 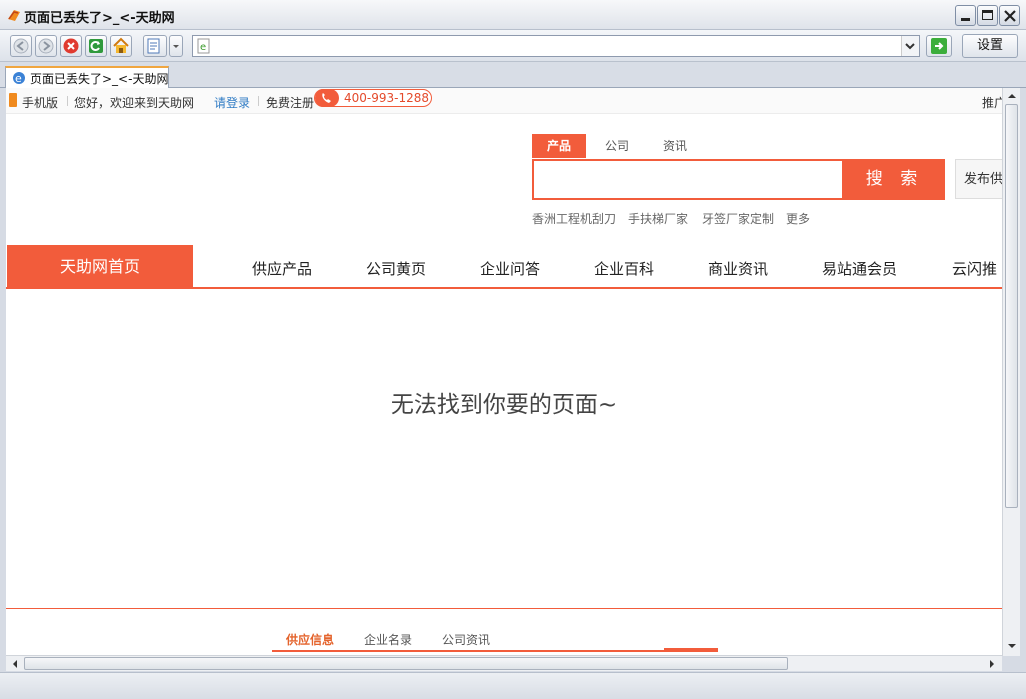 I want to click on back-icon, so click(x=21, y=46).